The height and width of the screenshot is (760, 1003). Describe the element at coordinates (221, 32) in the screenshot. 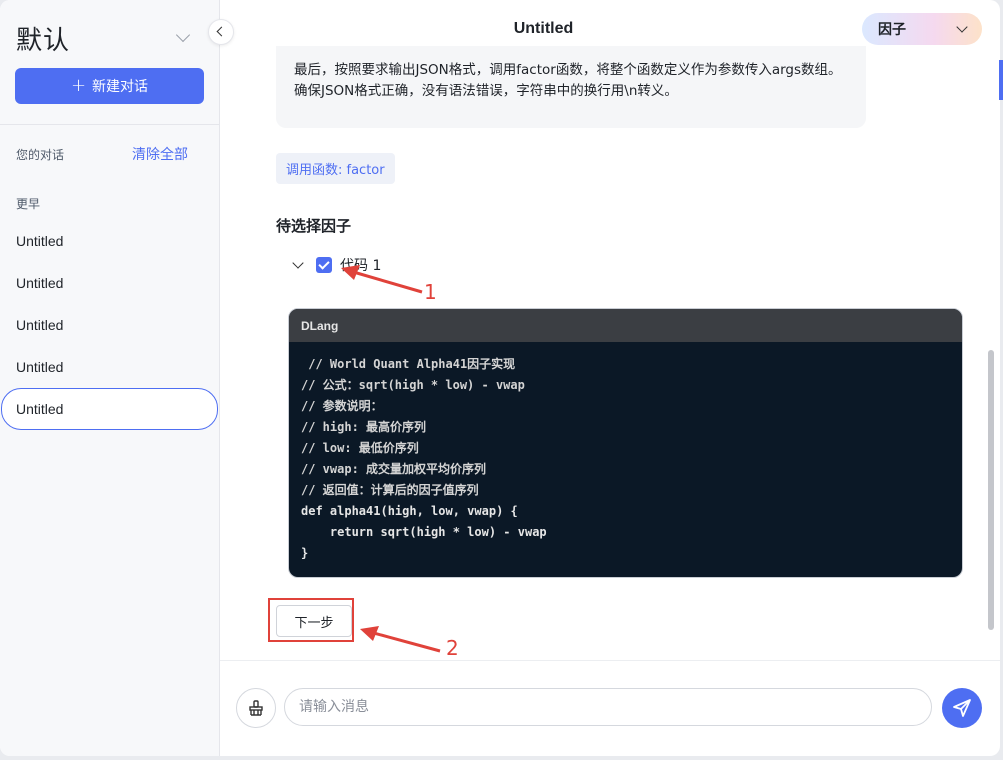

I see `collapse-sidebar-button` at that location.